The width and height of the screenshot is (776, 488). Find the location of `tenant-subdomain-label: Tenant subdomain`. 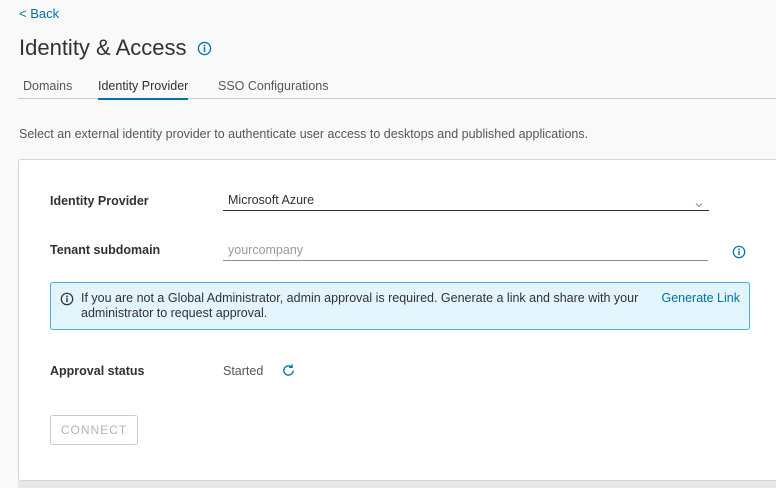

tenant-subdomain-label: Tenant subdomain is located at coordinates (105, 250).